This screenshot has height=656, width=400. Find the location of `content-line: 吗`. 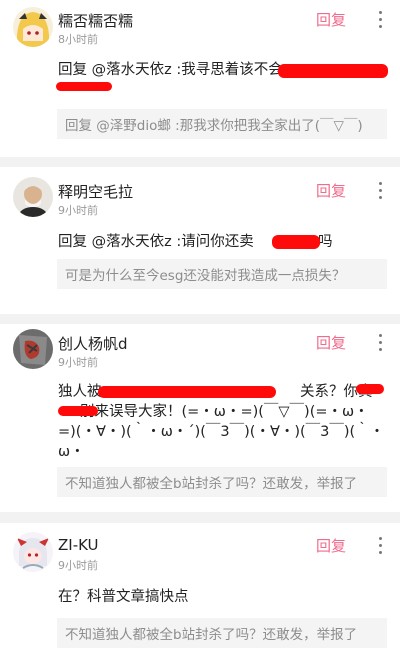

content-line: 吗 is located at coordinates (325, 242).